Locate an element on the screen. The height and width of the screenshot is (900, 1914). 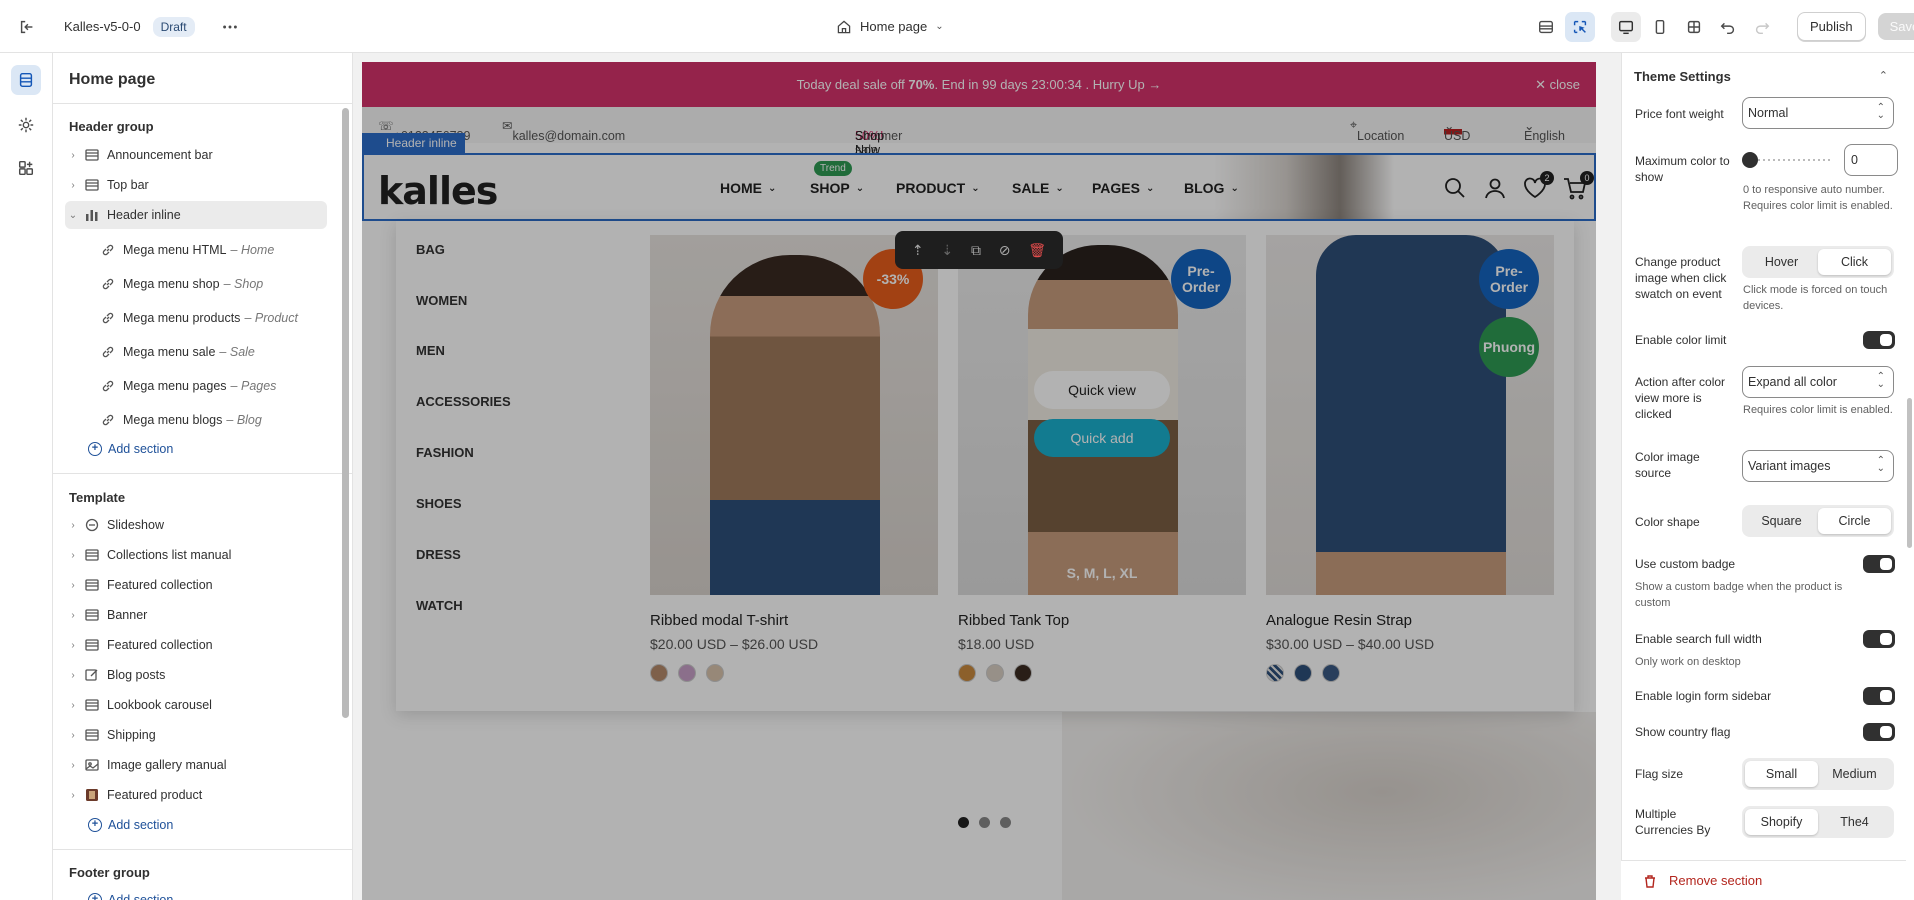
tree-item-top-bar: › Top bar is located at coordinates (196, 185).